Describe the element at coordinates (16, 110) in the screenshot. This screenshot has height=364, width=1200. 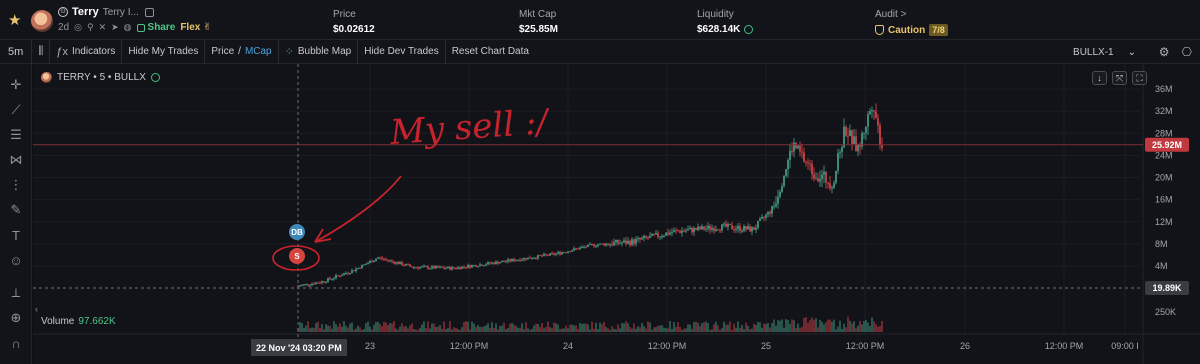
I see `trendline-icon: ⟋` at that location.